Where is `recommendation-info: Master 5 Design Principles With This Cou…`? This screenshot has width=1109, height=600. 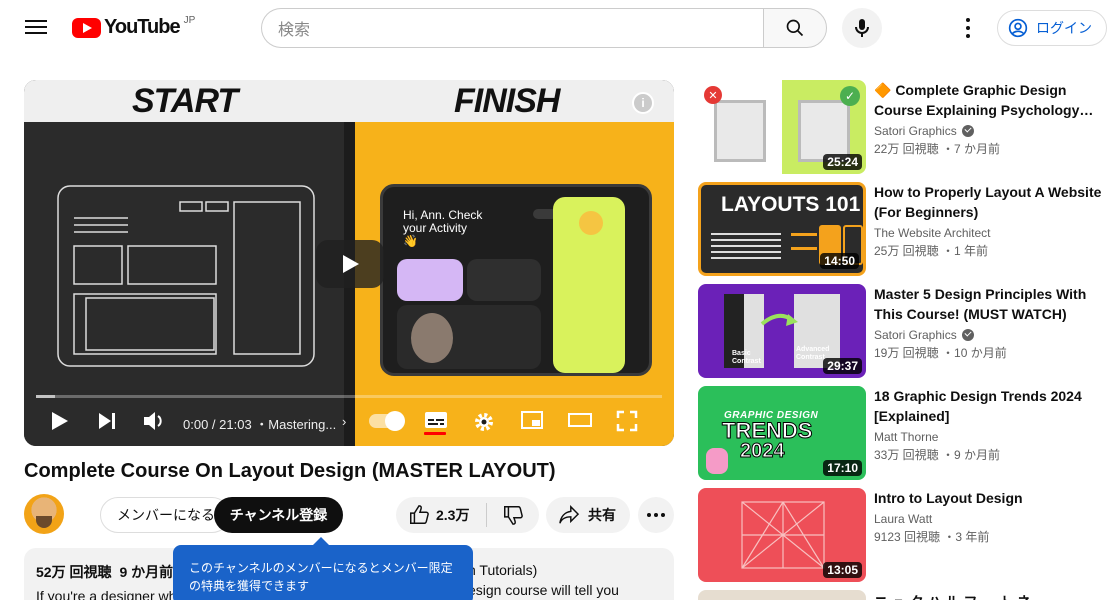
recommendation-info: Master 5 Design Principles With This Cou… is located at coordinates (989, 322).